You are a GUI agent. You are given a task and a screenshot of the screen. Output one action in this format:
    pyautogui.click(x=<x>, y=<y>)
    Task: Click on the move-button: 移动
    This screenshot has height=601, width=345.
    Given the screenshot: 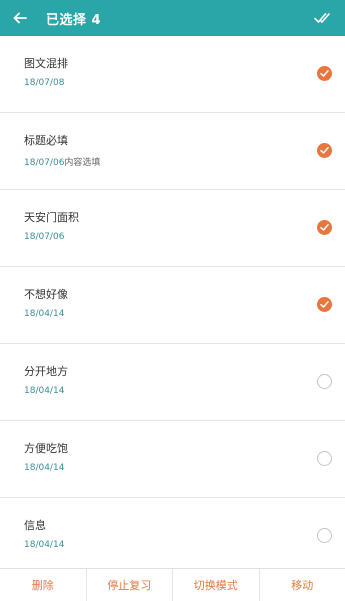 What is the action you would take?
    pyautogui.click(x=302, y=585)
    